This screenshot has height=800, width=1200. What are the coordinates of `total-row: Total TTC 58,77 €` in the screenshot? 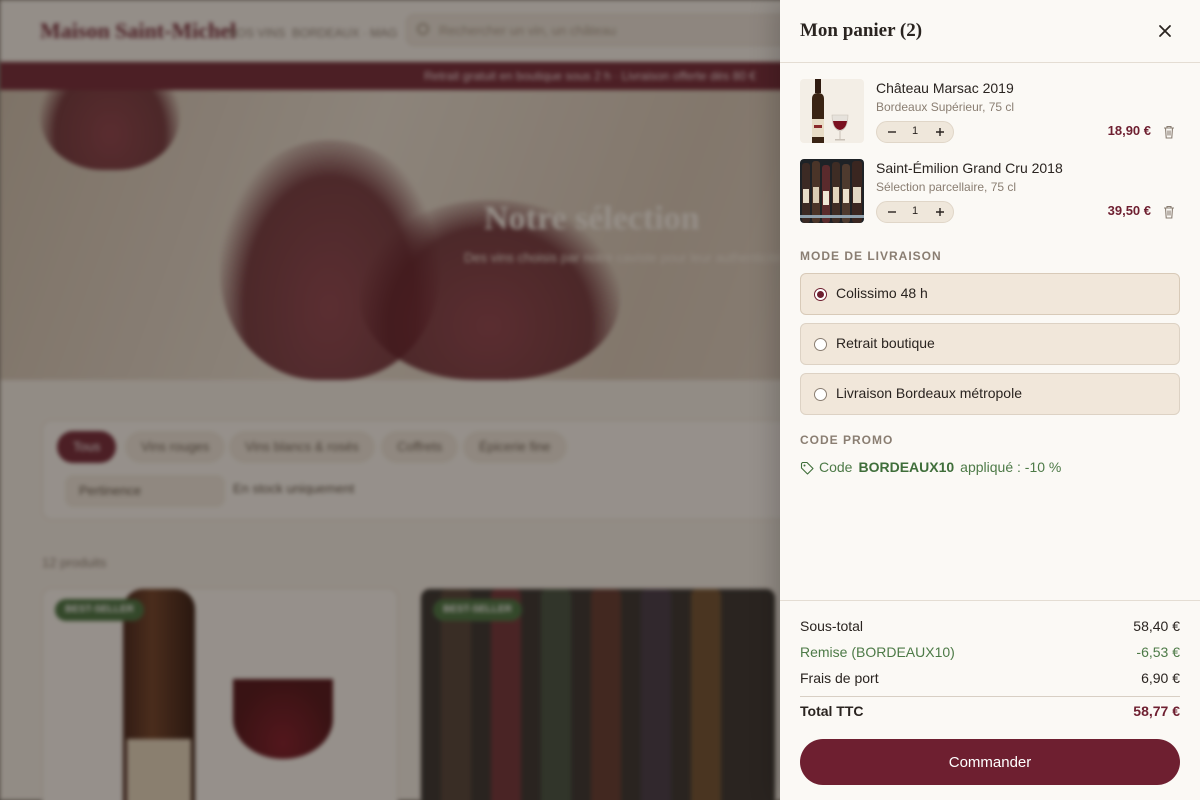 It's located at (990, 713).